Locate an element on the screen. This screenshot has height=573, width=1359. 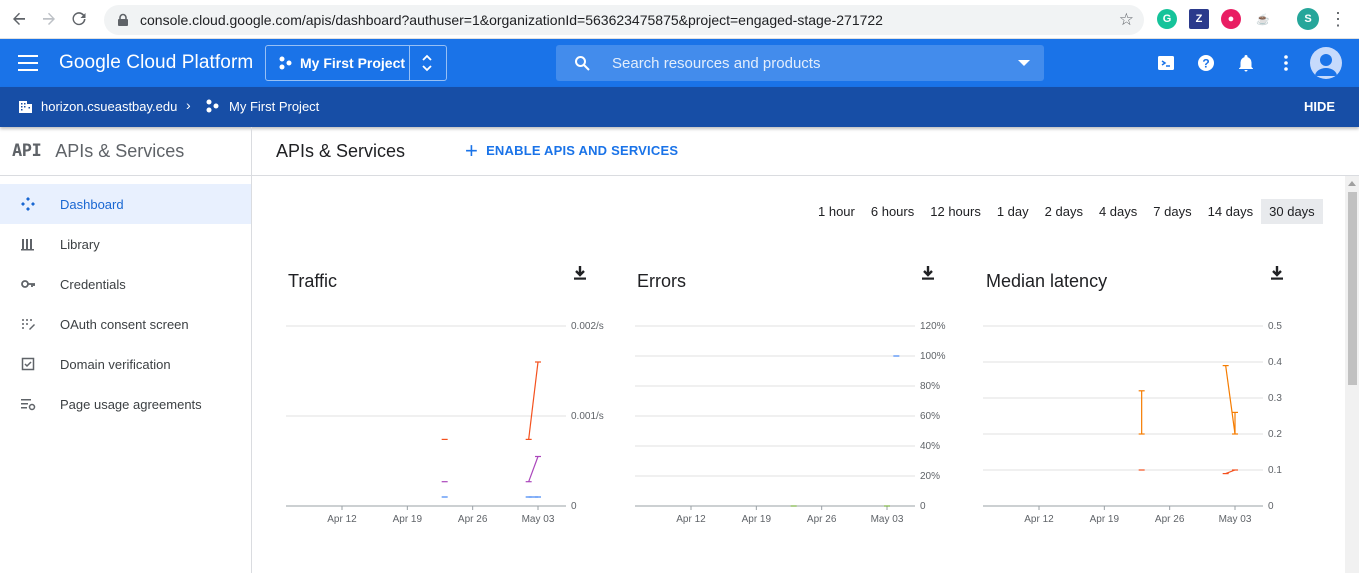
project-selector: My First Project is located at coordinates (356, 63).